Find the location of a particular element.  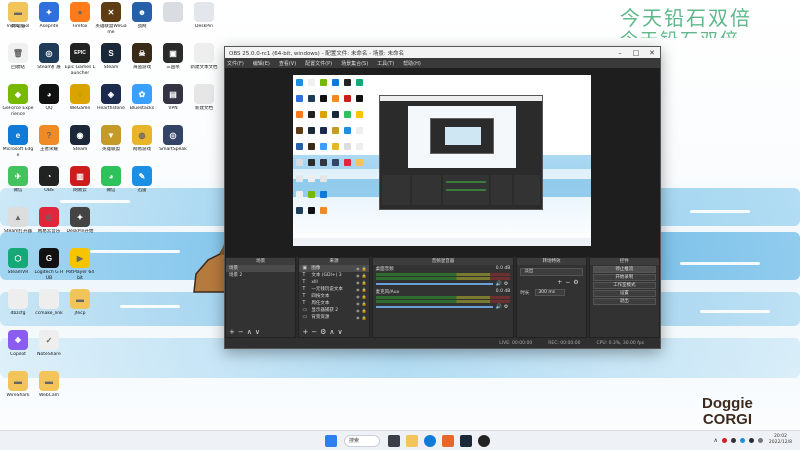

obs-menu-item: 场景集合(S) is located at coordinates (354, 63).